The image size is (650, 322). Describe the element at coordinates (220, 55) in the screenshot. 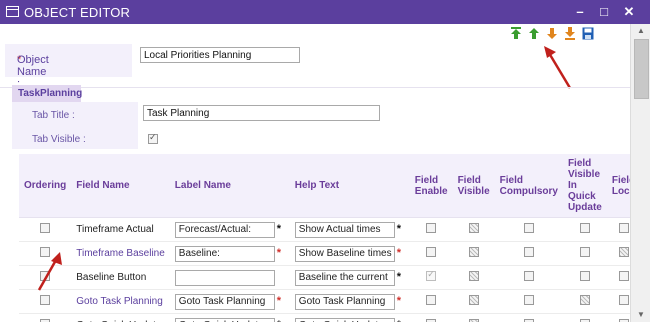

I see `object-name-input: Local Priorities Planning` at that location.